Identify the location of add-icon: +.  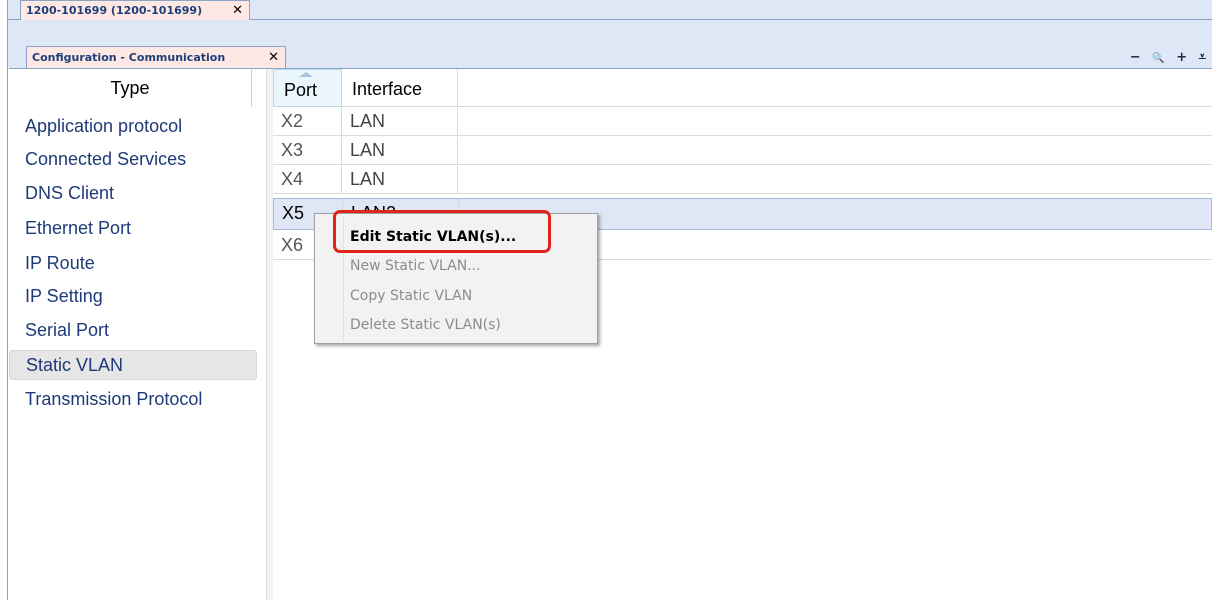
(1182, 57).